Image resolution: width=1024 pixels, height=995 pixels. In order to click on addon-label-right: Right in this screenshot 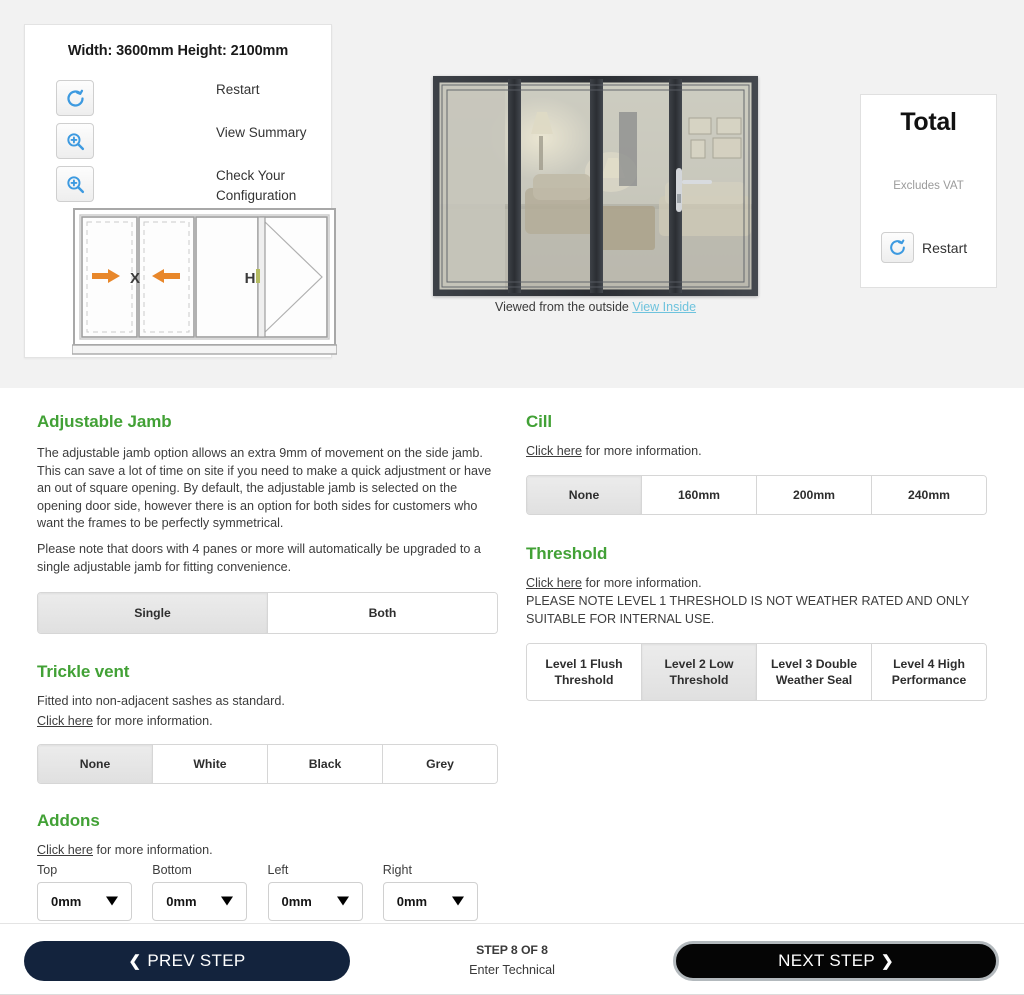, I will do `click(397, 869)`.